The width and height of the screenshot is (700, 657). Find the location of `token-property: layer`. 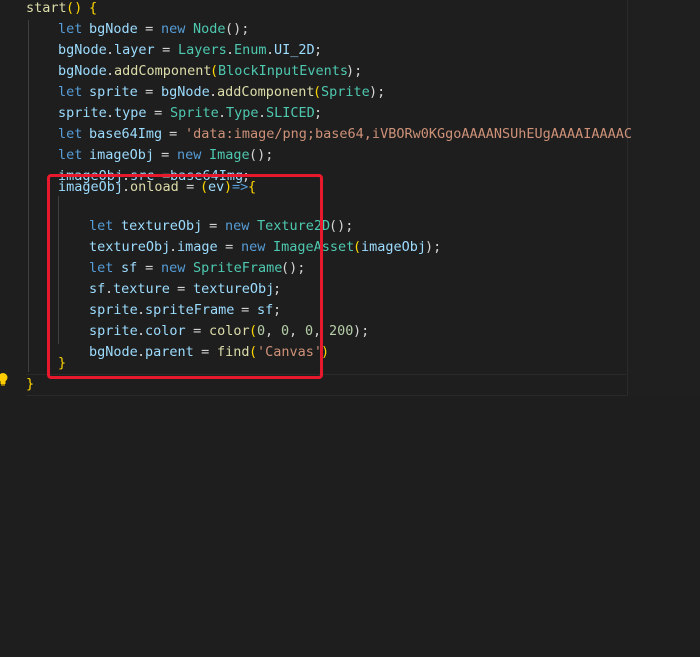

token-property: layer is located at coordinates (134, 50).